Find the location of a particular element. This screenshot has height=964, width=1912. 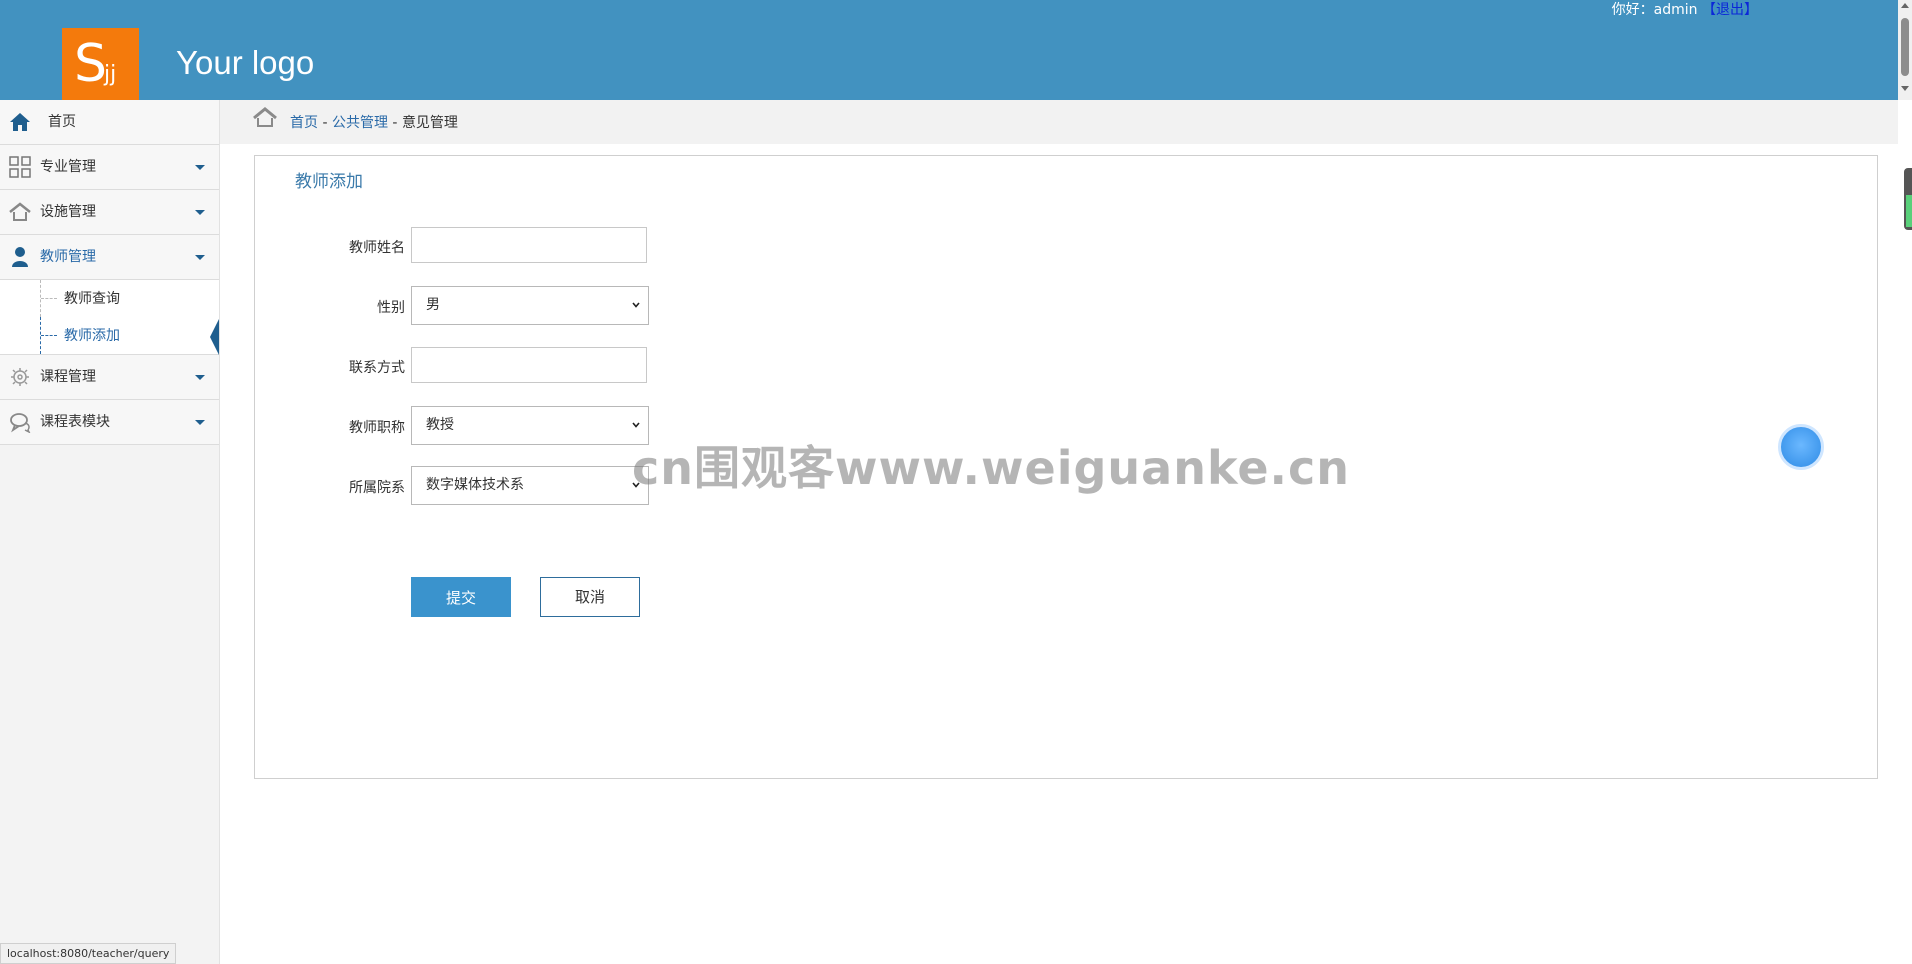

watermark: cn围观客www.weiguanke.cn is located at coordinates (991, 468).